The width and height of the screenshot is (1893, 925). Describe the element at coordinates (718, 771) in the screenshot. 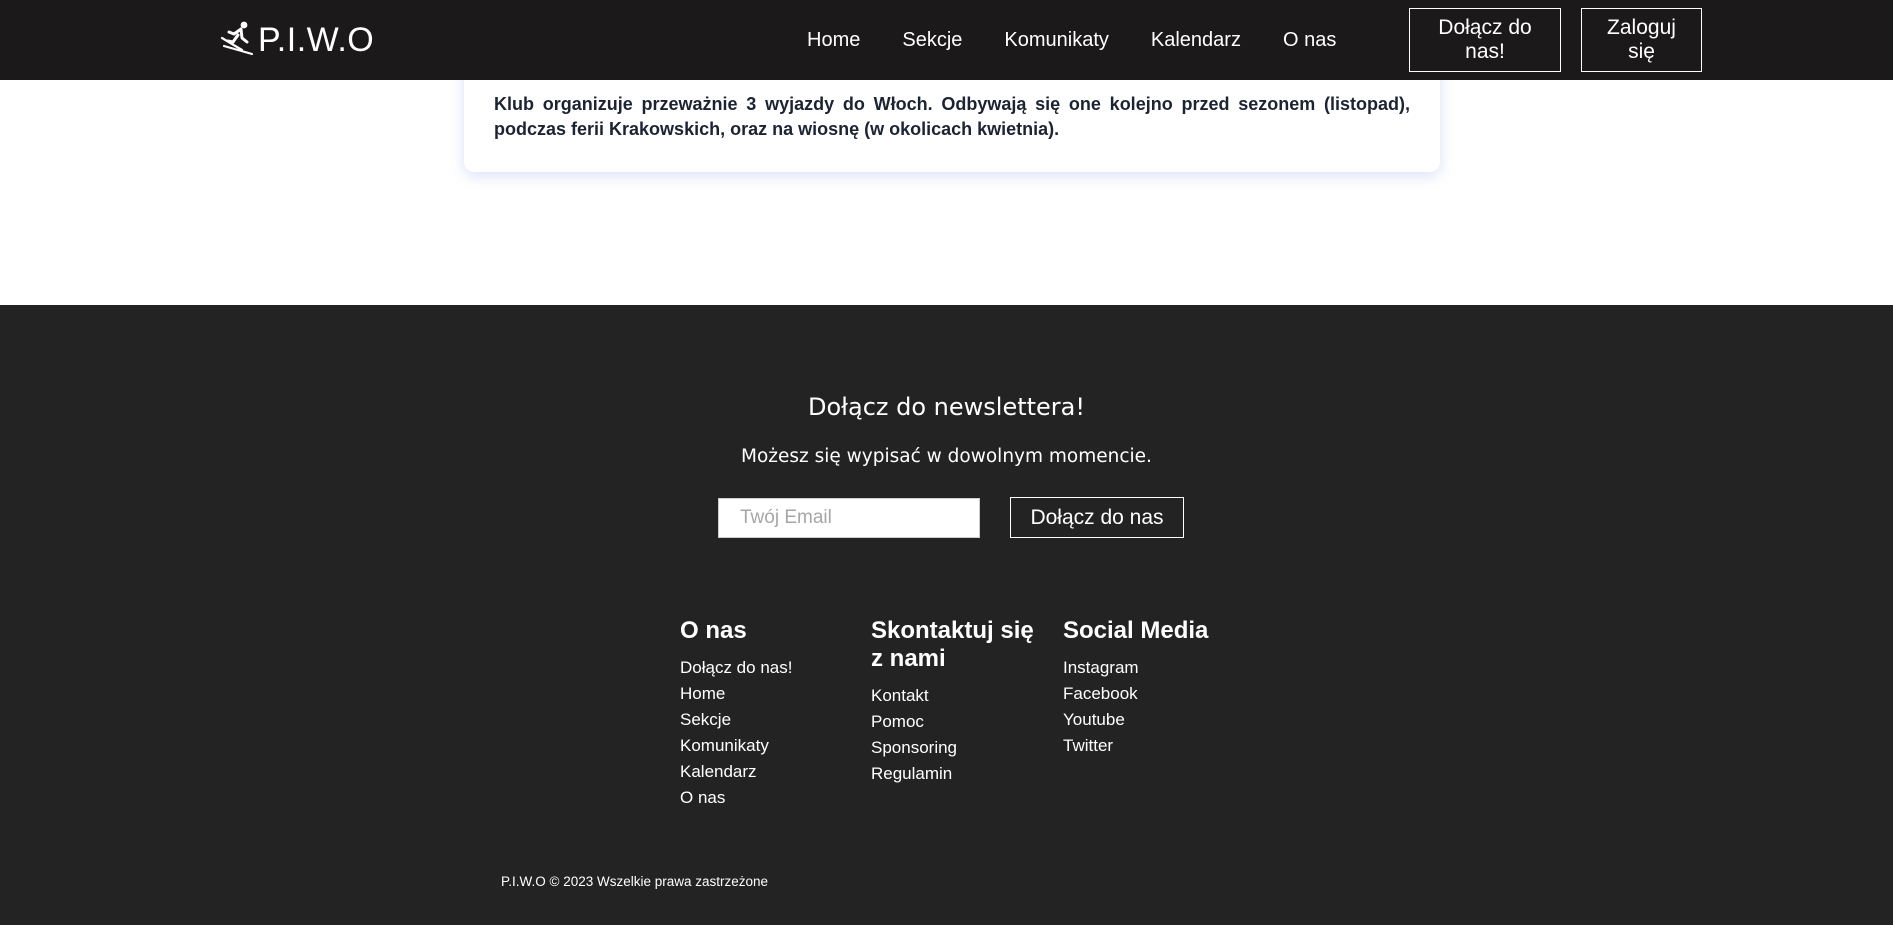

I see `footer-link-kalendarz: Kalendarz` at that location.